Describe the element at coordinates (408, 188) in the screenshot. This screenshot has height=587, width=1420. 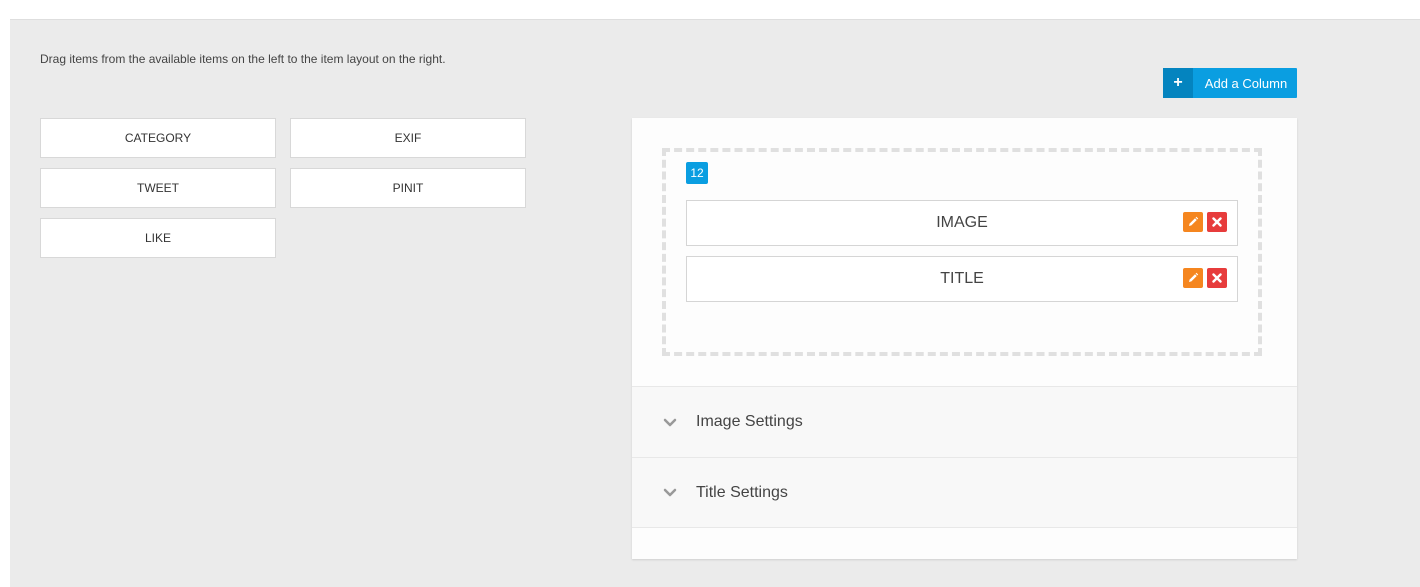
I see `available-item-pinit: PINIT` at that location.